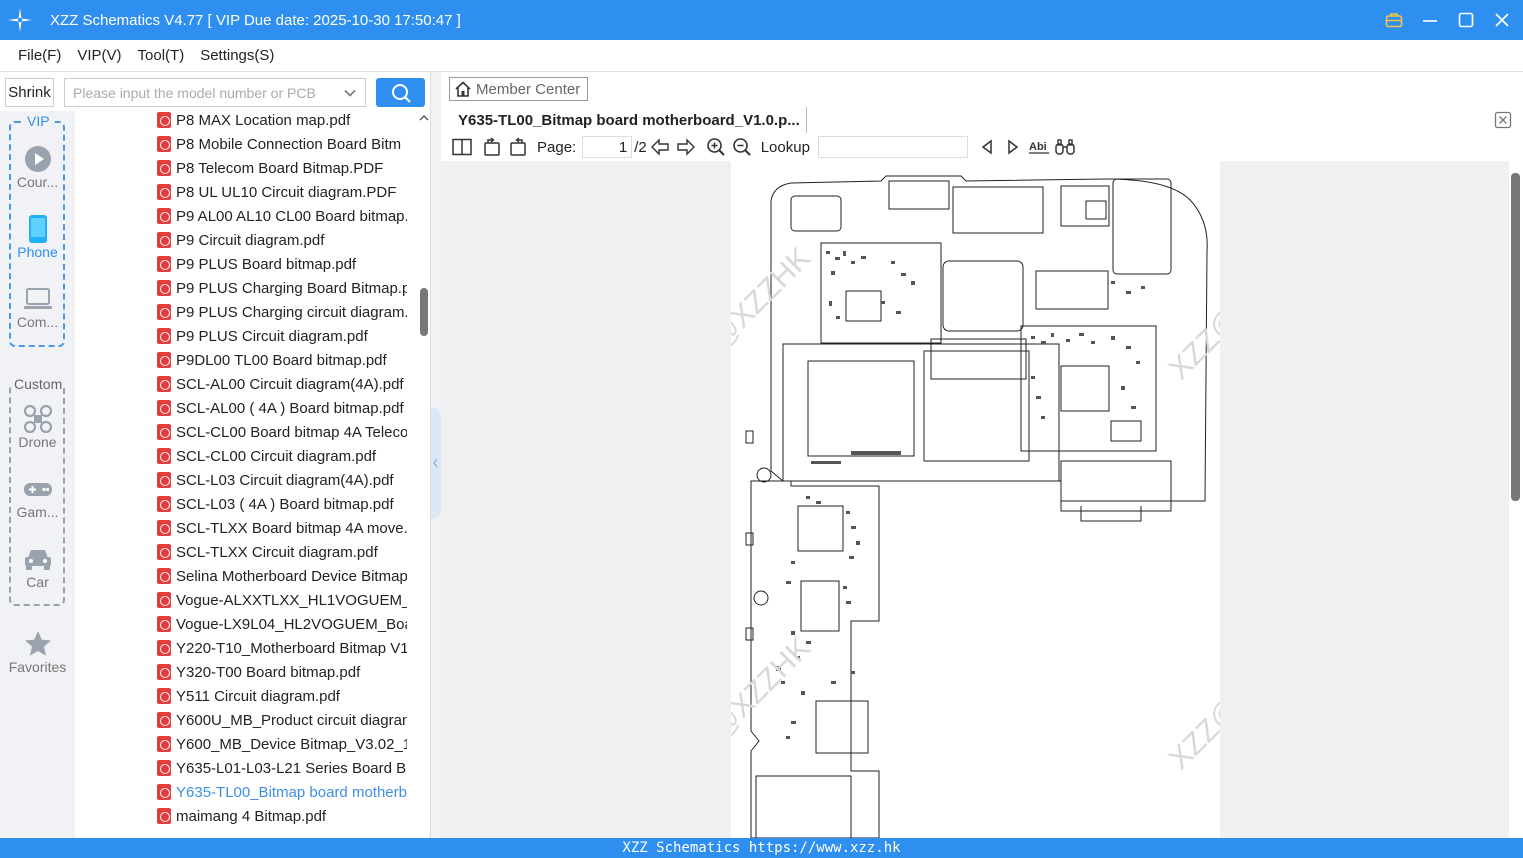 This screenshot has height=858, width=1523. Describe the element at coordinates (742, 147) in the screenshot. I see `zoom-out-icon` at that location.